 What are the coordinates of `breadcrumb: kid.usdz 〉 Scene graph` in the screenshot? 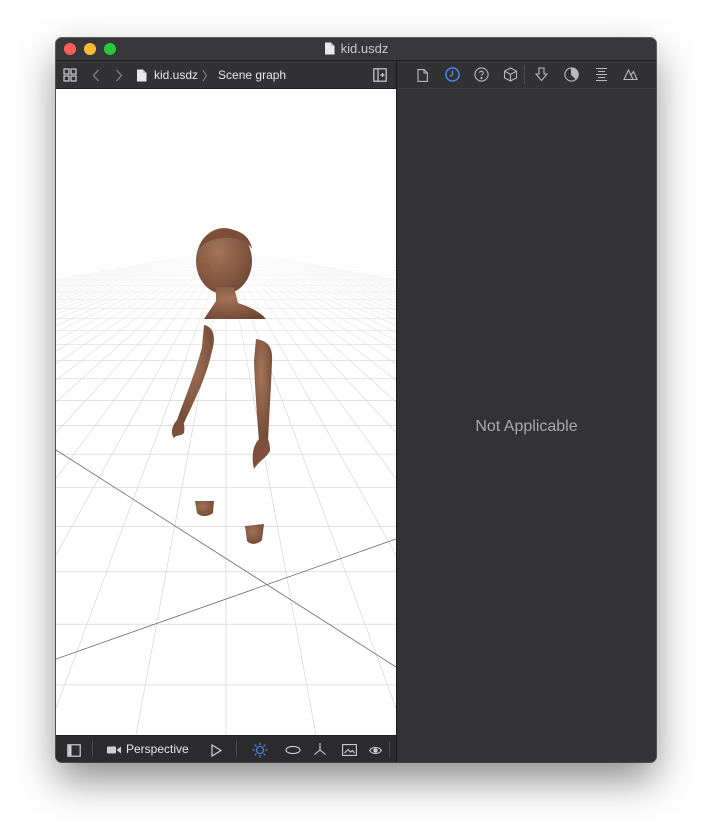 It's located at (211, 75).